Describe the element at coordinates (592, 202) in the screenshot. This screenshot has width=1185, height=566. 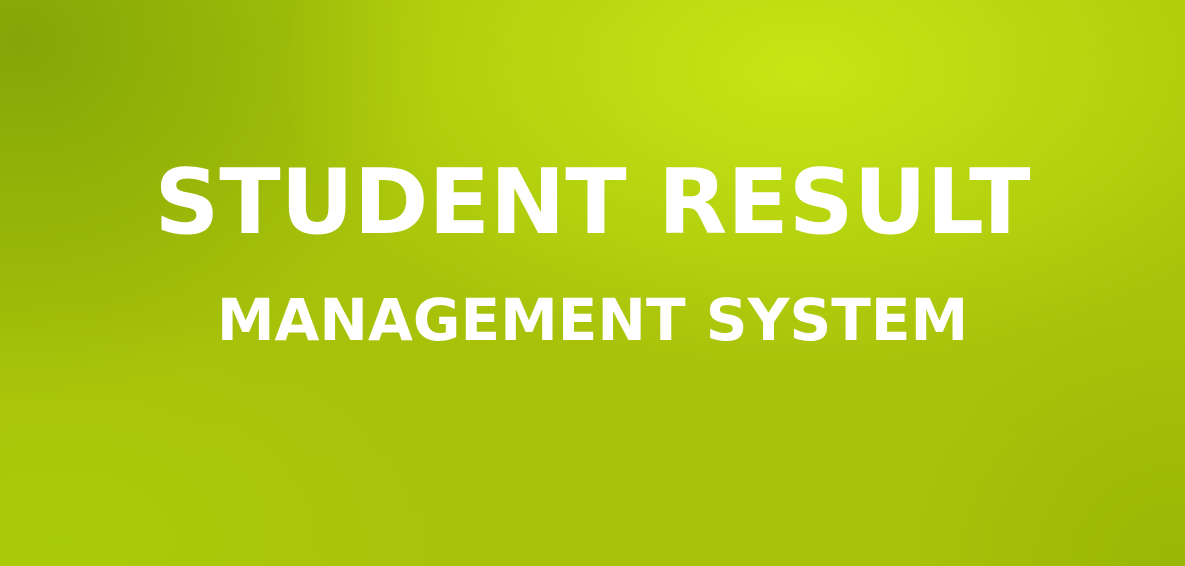
I see `banner-title: STUDENT RESULT` at that location.